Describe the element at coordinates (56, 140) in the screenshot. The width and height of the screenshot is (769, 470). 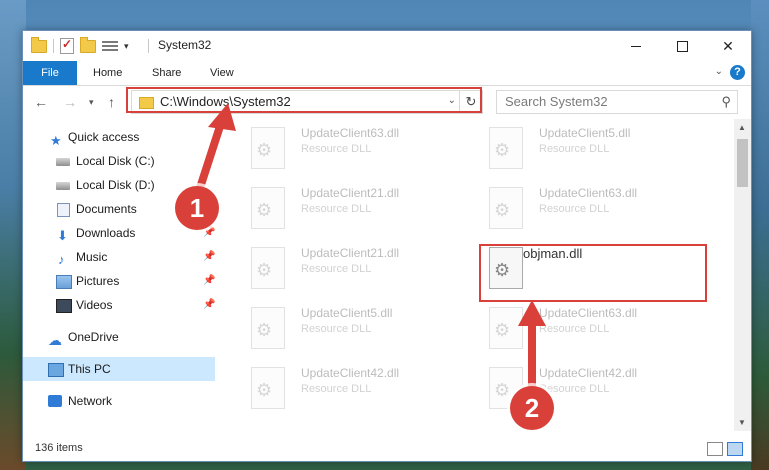
I see `star-icon: ★` at that location.